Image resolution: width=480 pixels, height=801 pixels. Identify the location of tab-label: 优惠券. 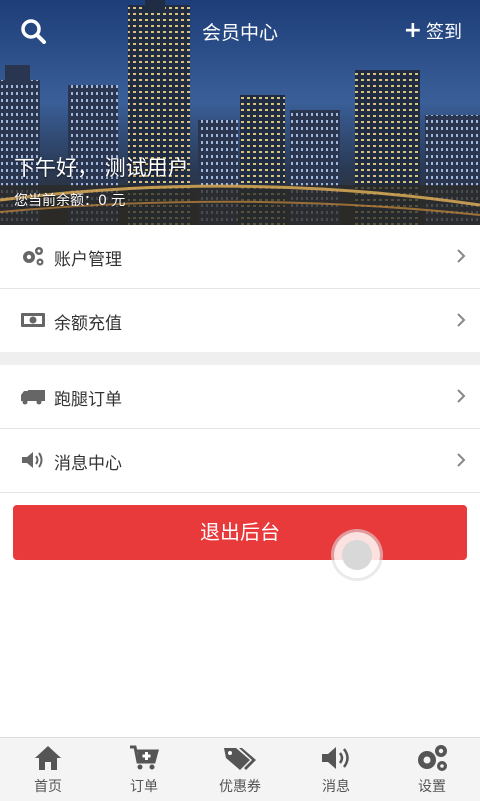
(240, 787).